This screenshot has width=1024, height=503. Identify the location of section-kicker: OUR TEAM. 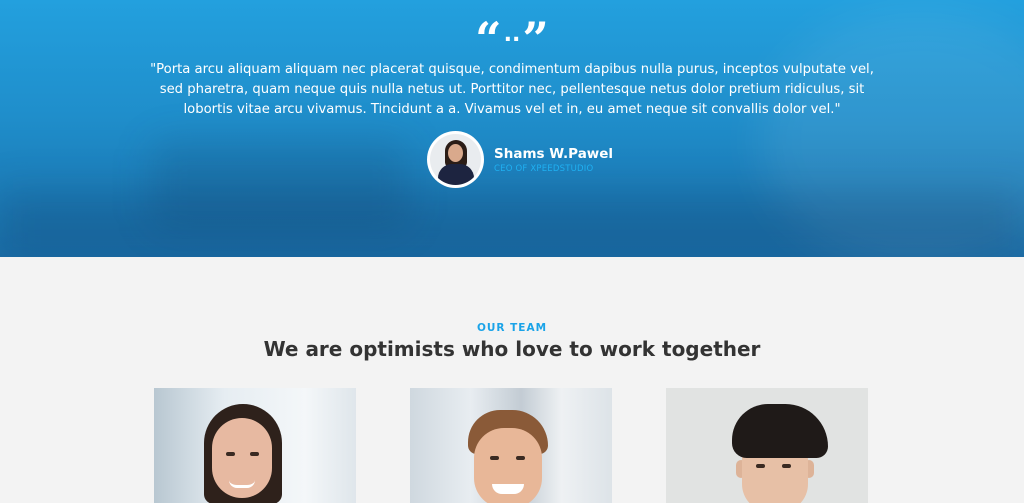
(512, 328).